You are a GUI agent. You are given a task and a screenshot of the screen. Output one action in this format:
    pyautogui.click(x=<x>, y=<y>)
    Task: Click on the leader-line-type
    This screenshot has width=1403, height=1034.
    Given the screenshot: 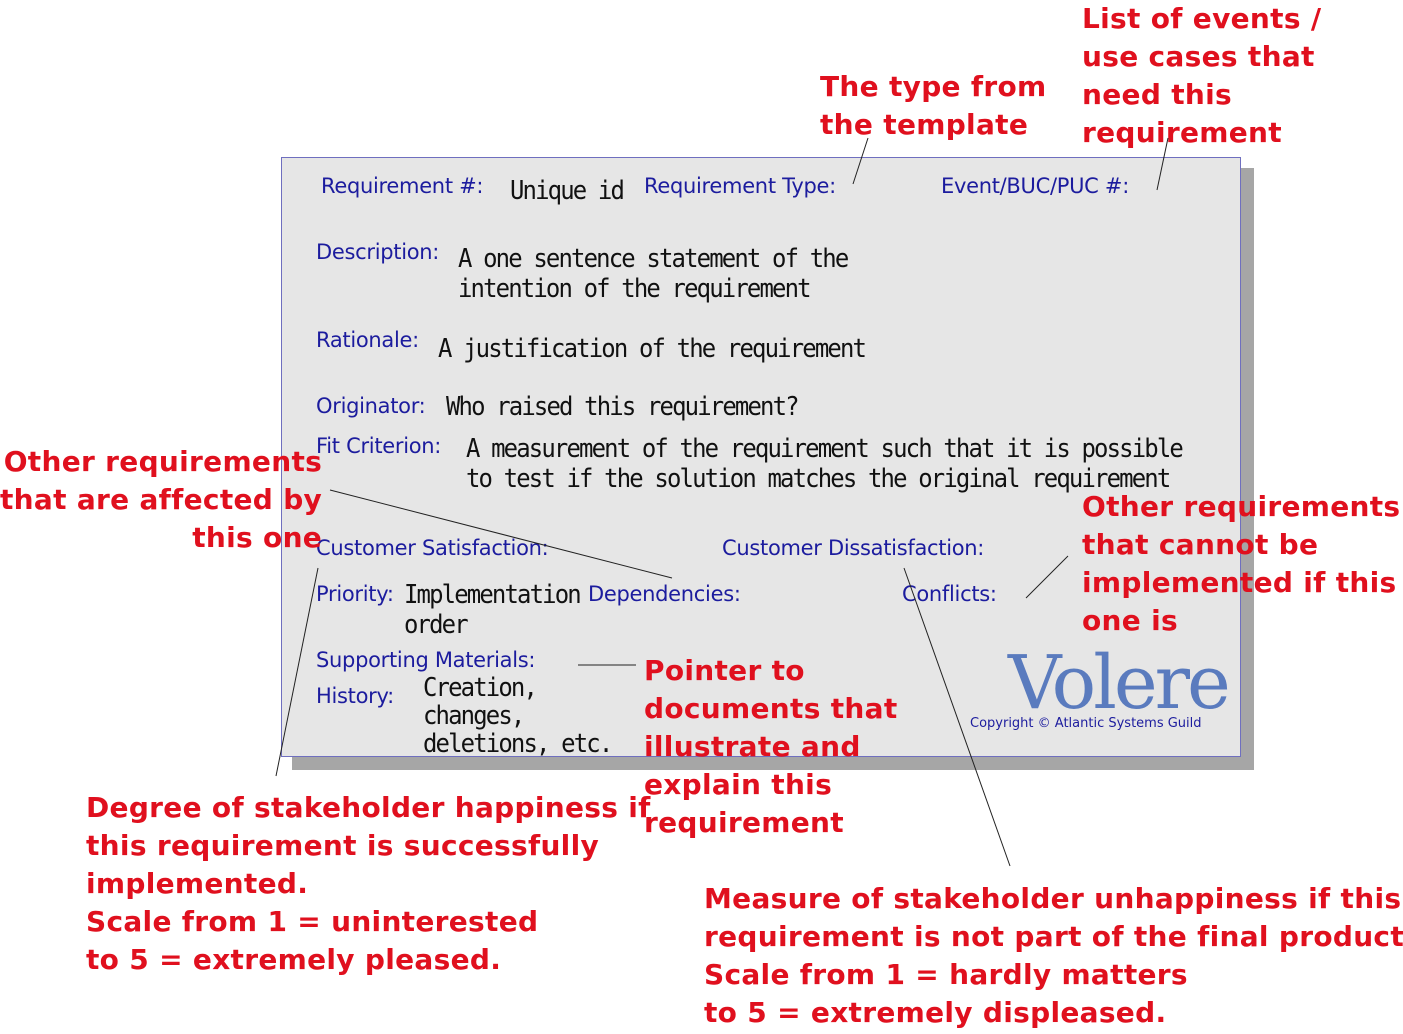 What is the action you would take?
    pyautogui.click(x=860, y=161)
    